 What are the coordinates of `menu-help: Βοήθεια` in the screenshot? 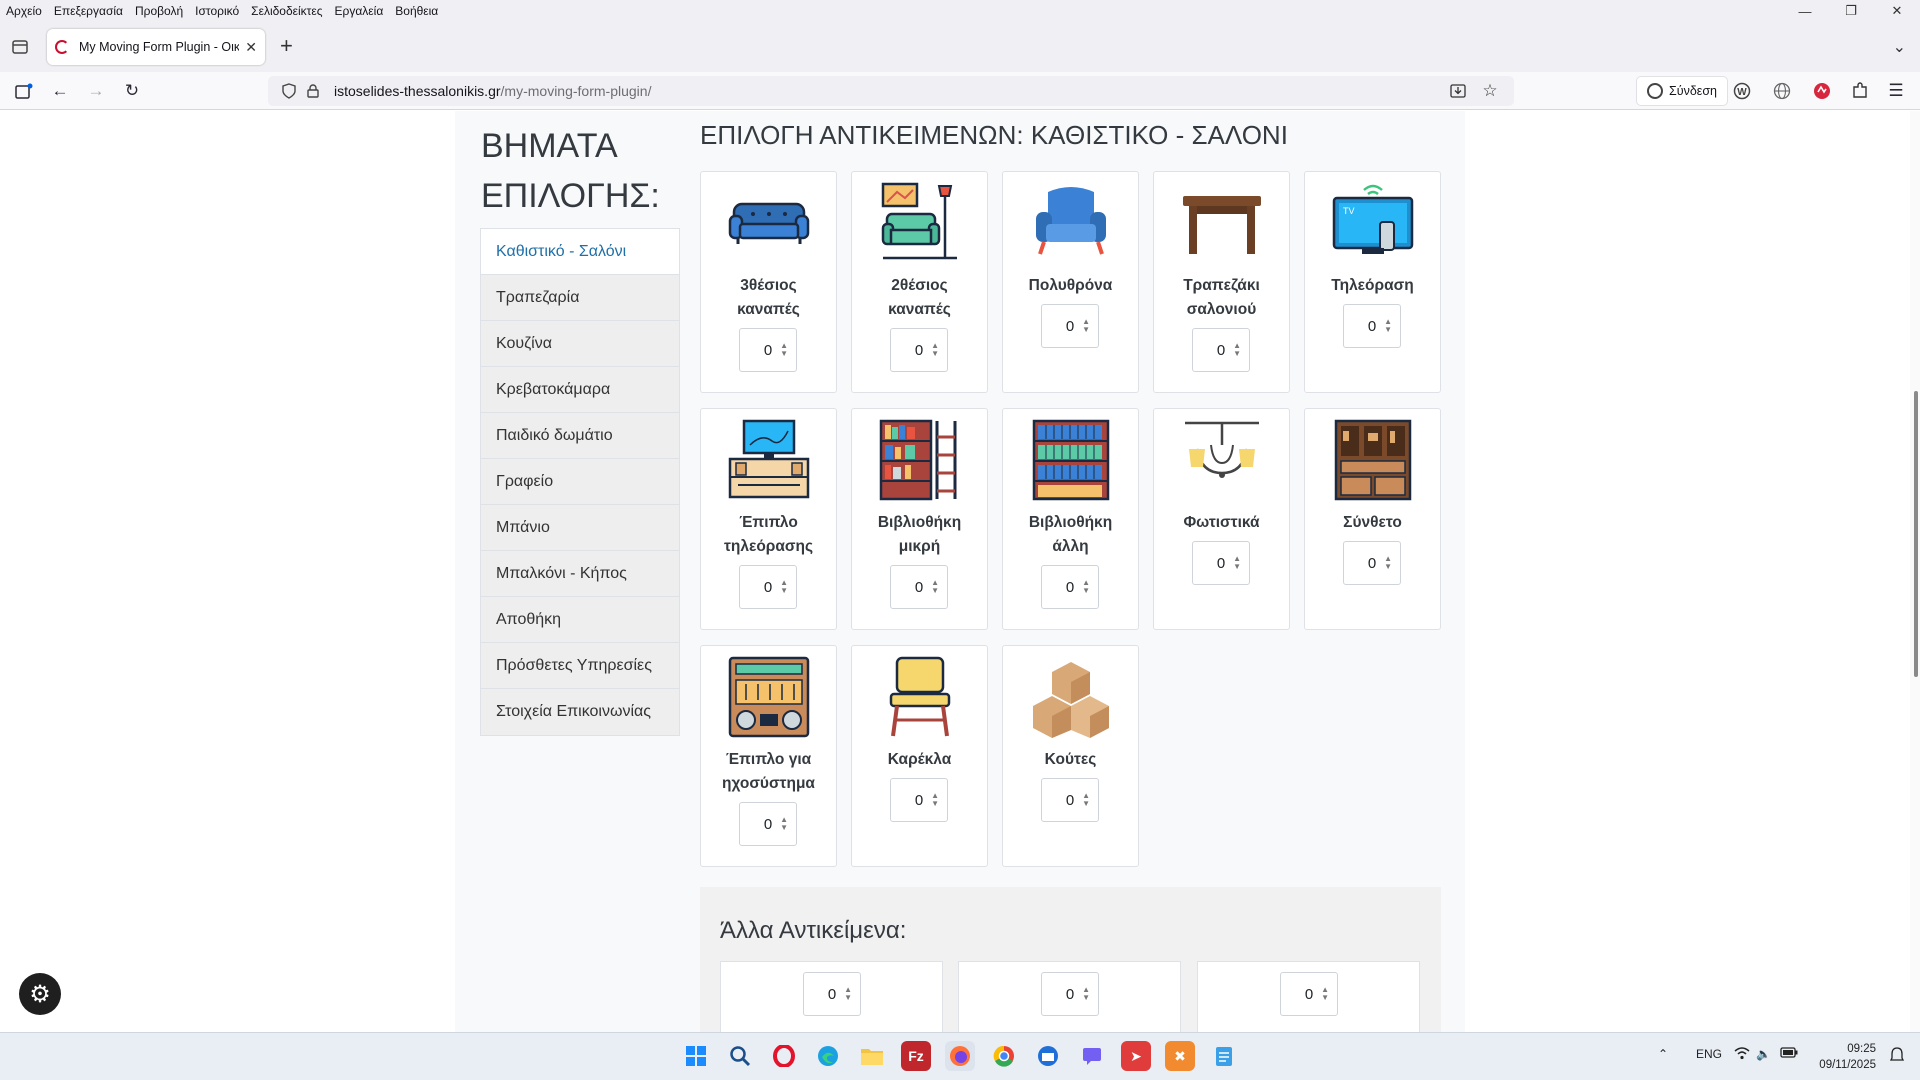 It's located at (416, 11).